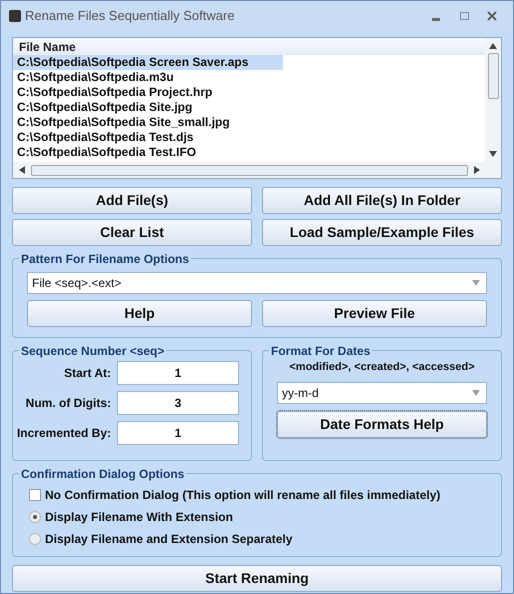 The width and height of the screenshot is (514, 594). Describe the element at coordinates (249, 46) in the screenshot. I see `column-header: File Name` at that location.